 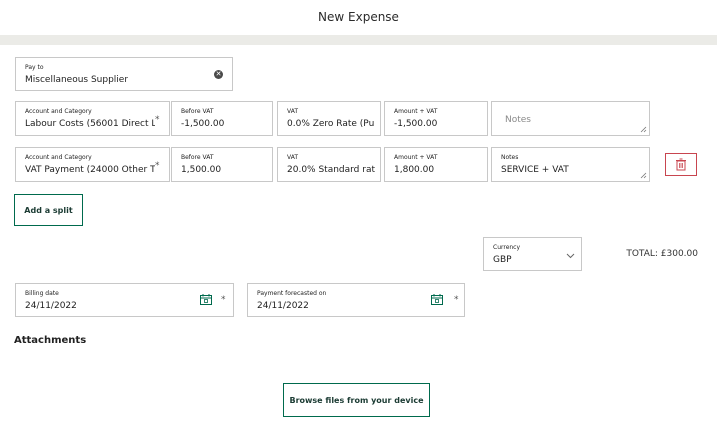 What do you see at coordinates (518, 120) in the screenshot?
I see `notes-placeholder: Notes` at bounding box center [518, 120].